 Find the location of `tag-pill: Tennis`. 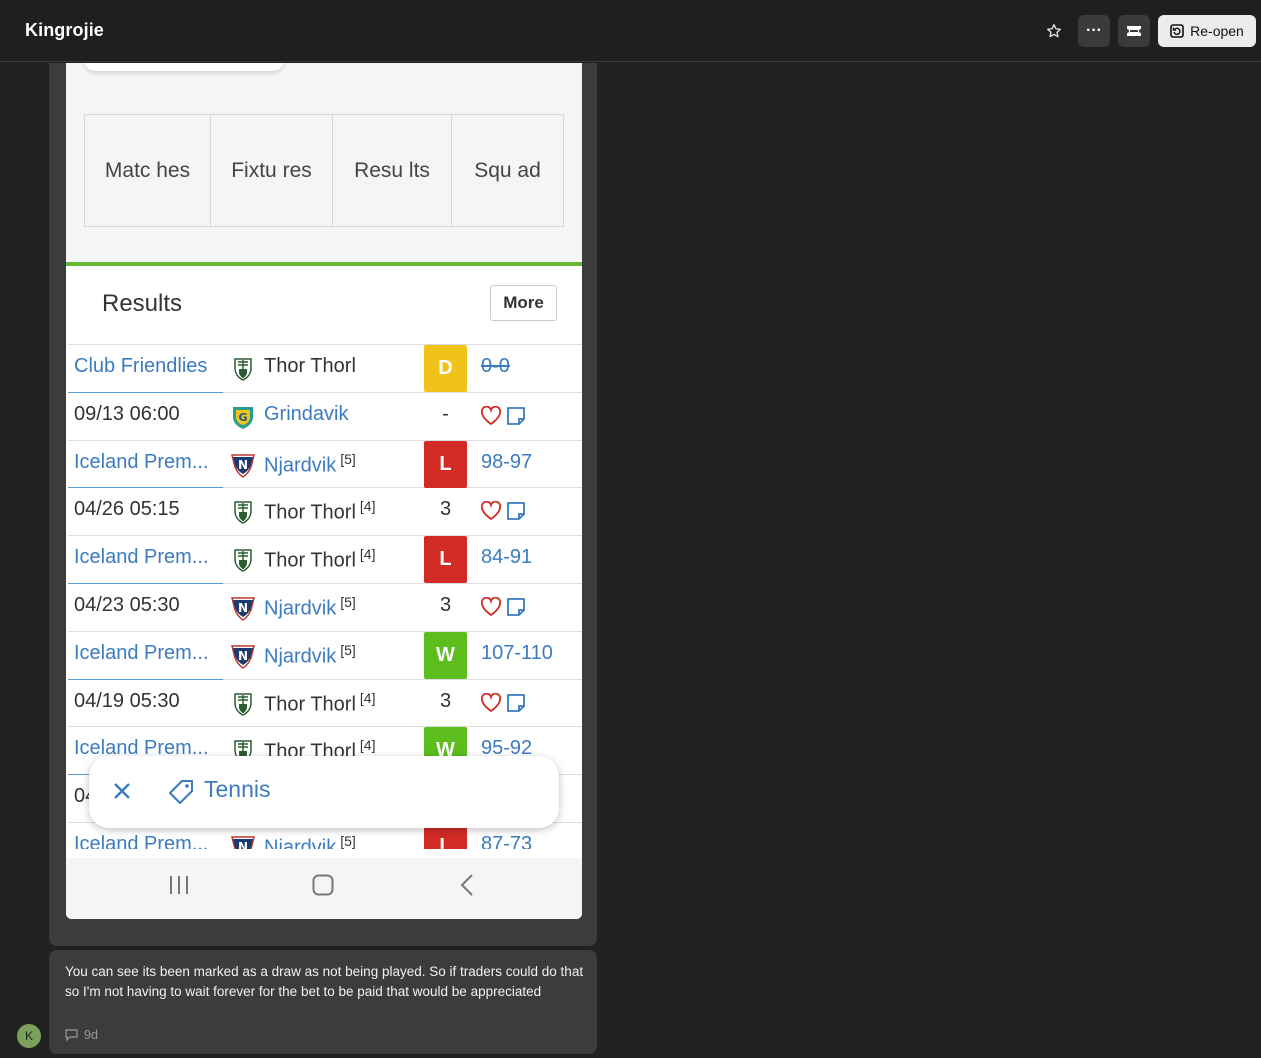

tag-pill: Tennis is located at coordinates (324, 792).